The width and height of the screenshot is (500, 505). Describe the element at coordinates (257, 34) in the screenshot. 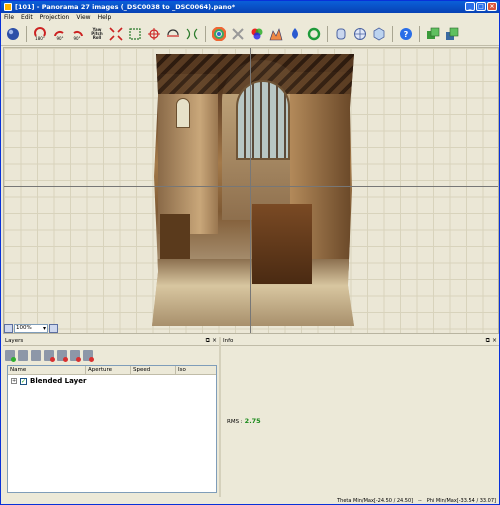

I see `rgb-icon` at that location.